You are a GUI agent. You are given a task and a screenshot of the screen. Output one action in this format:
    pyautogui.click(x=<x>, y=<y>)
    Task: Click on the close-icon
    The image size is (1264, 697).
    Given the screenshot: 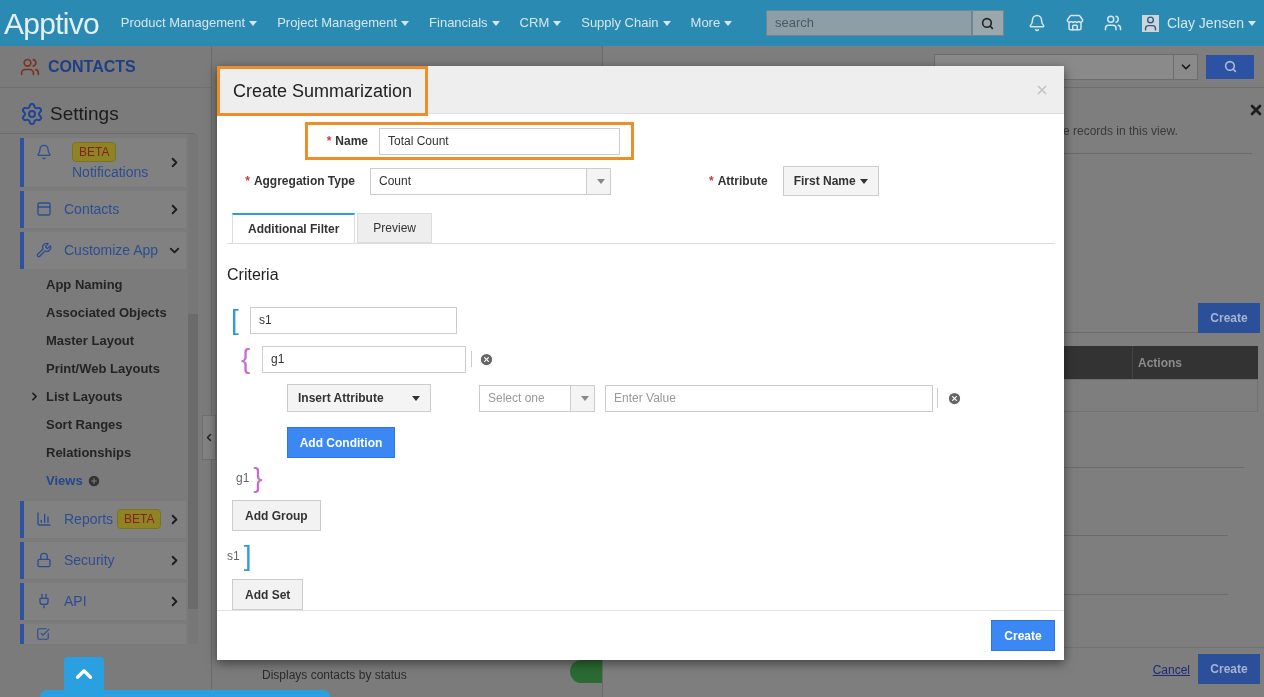 What is the action you would take?
    pyautogui.click(x=1256, y=110)
    